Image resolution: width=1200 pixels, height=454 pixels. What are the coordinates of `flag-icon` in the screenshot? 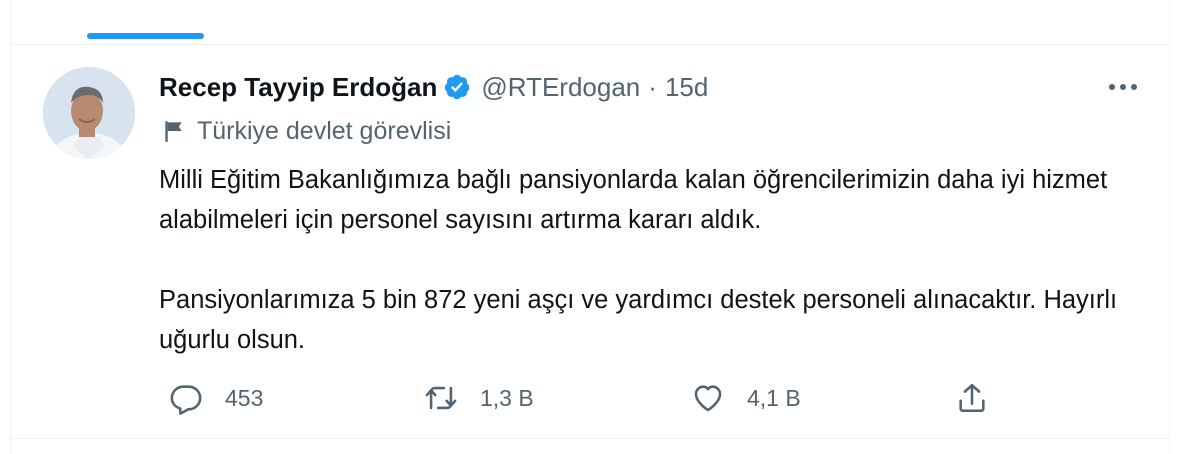 It's located at (174, 131).